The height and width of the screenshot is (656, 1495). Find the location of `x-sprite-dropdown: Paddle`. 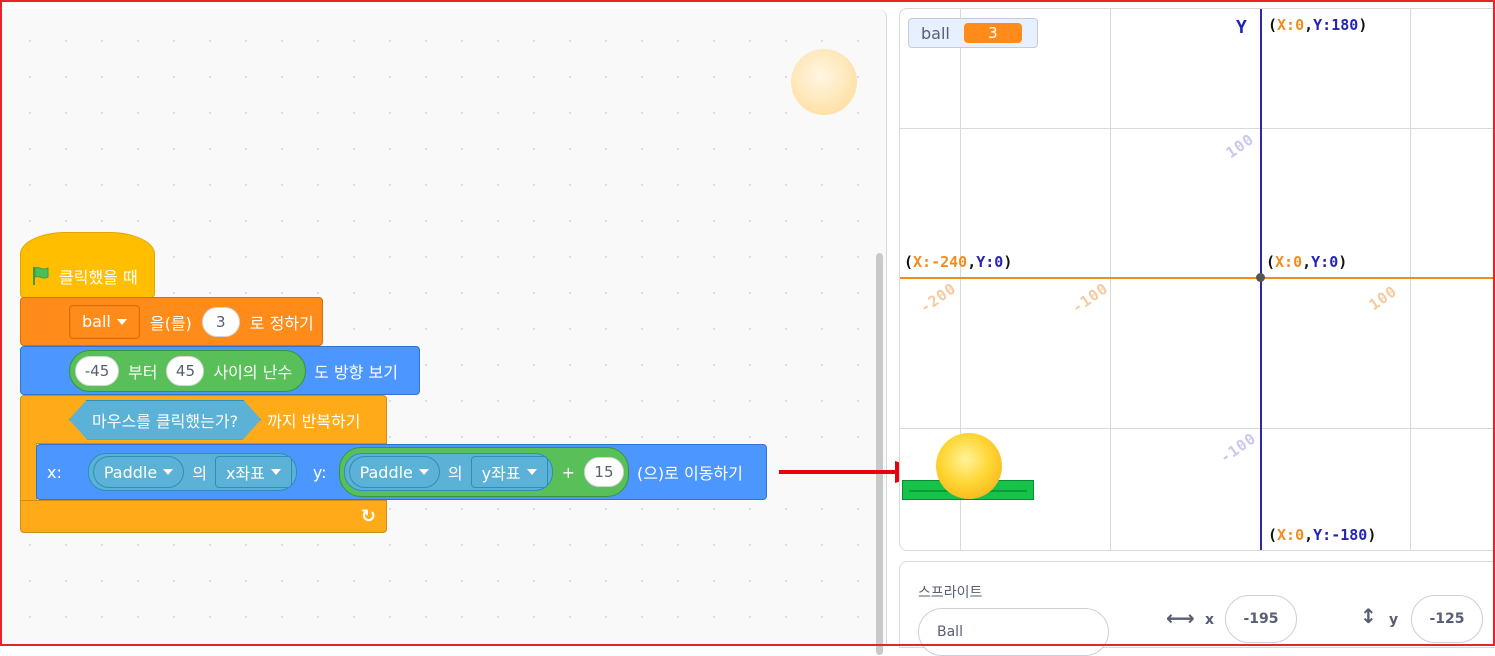

x-sprite-dropdown: Paddle is located at coordinates (138, 472).